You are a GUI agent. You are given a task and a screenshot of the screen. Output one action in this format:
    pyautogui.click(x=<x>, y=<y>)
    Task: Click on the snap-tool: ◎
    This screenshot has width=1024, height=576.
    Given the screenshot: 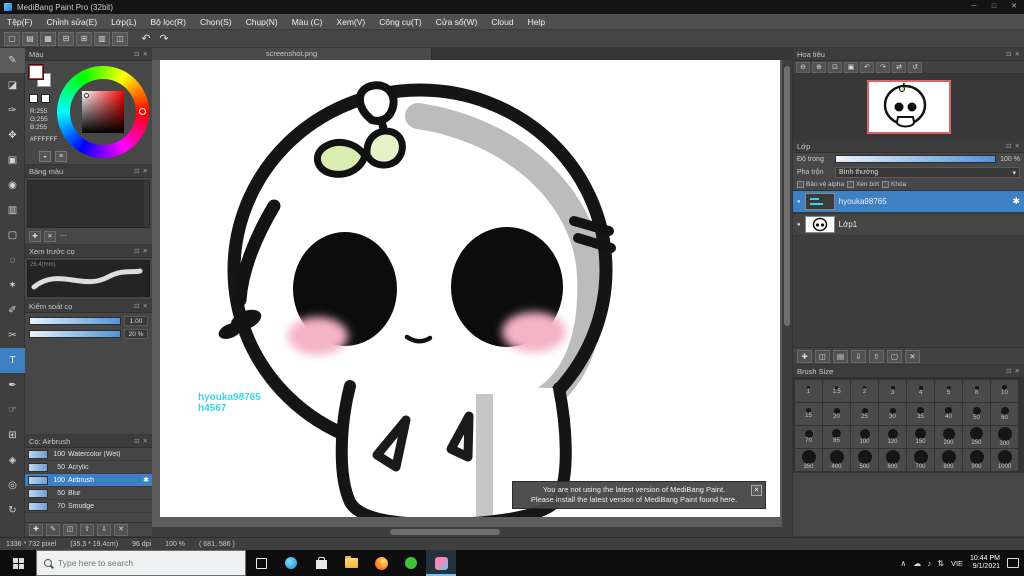 What is the action you would take?
    pyautogui.click(x=12, y=485)
    